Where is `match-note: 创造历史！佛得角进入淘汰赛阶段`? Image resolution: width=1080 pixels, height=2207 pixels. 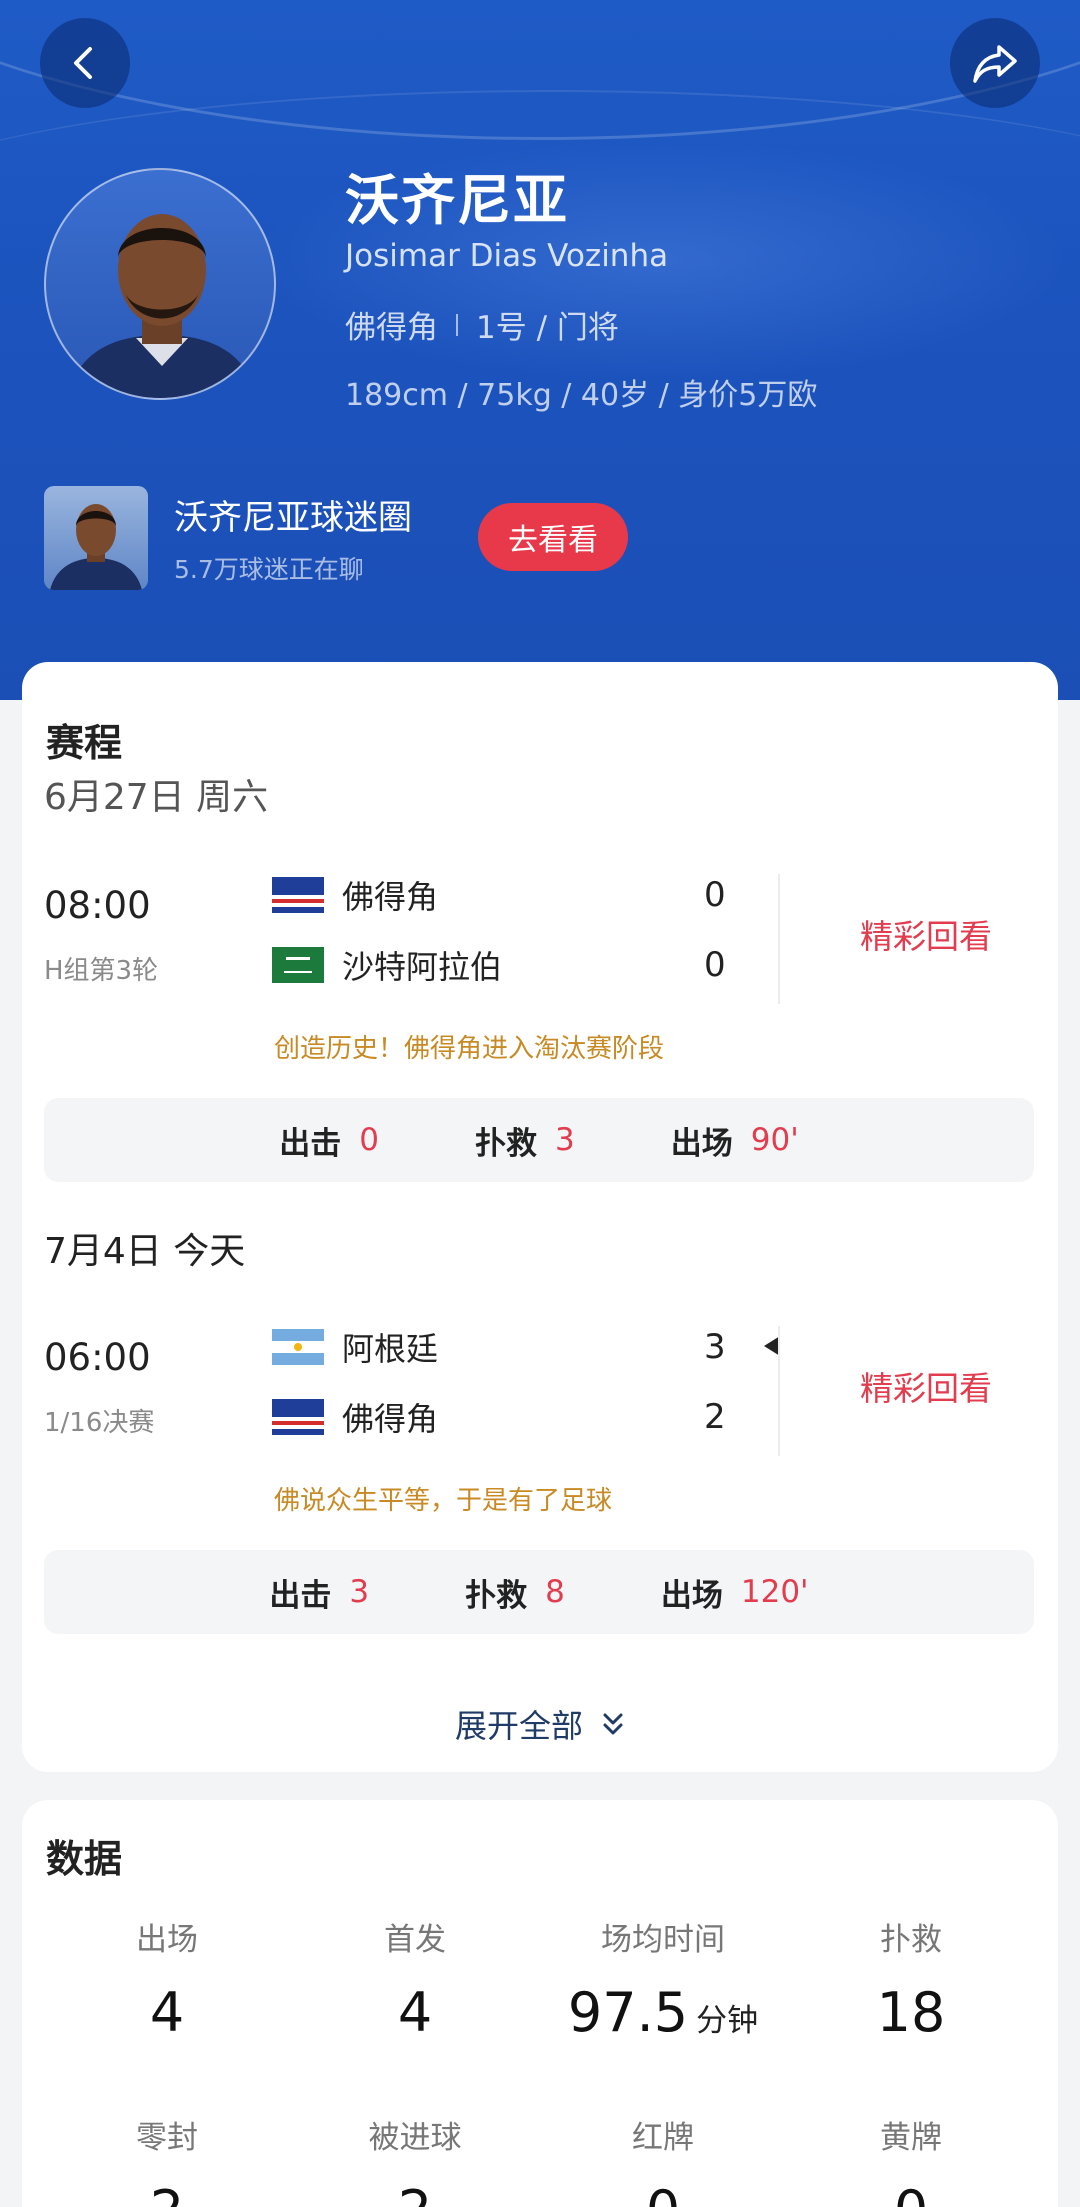
match-note: 创造历史！佛得角进入淘汰赛阶段 is located at coordinates (469, 1049).